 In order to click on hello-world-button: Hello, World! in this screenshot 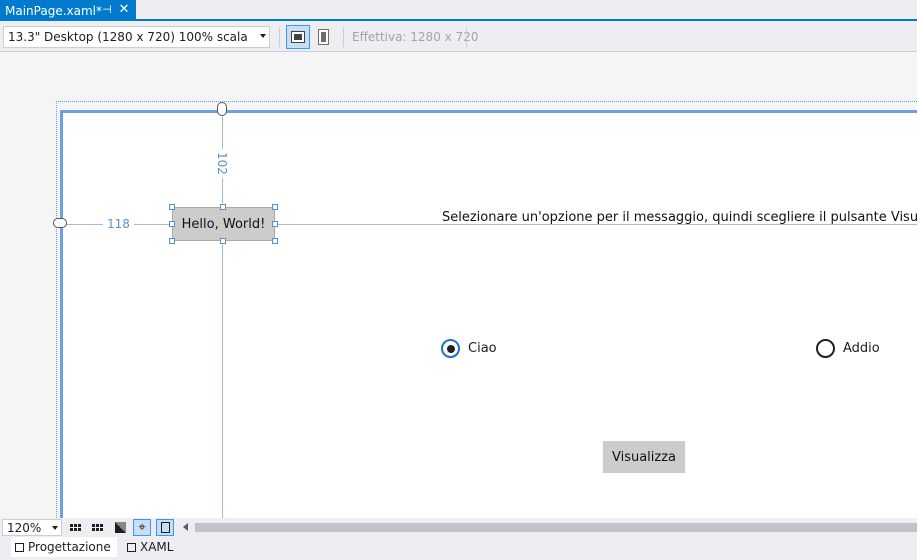, I will do `click(223, 224)`.